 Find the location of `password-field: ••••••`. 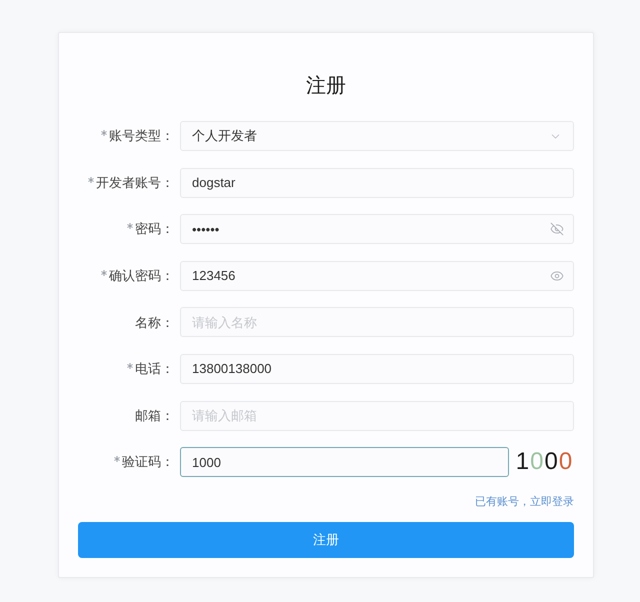

password-field: •••••• is located at coordinates (377, 229).